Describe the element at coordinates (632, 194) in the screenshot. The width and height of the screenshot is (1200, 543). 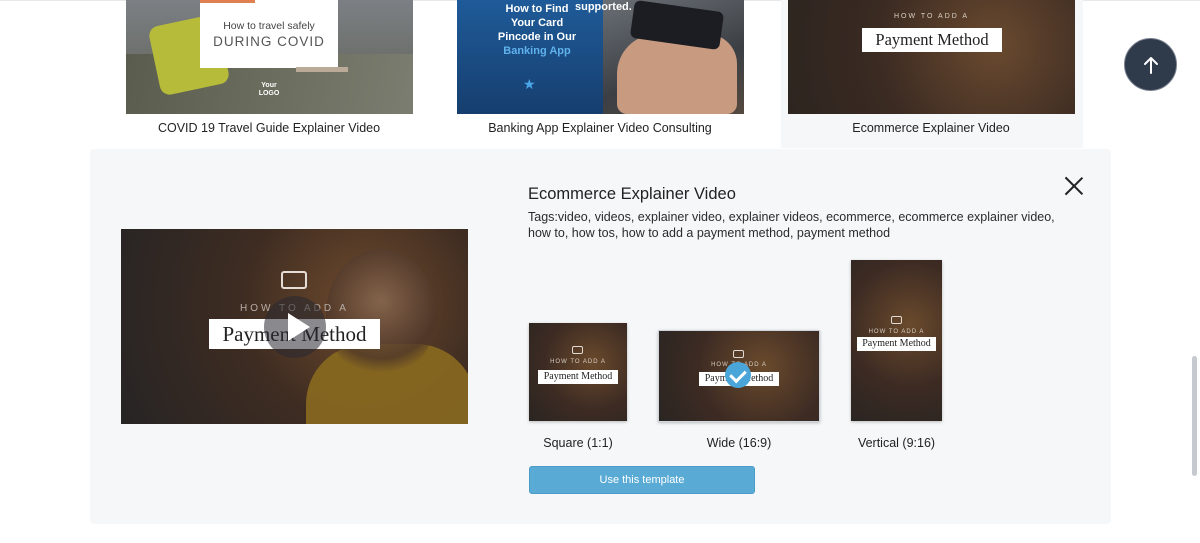
I see `panel-title: Ecommerce Explainer Video` at that location.